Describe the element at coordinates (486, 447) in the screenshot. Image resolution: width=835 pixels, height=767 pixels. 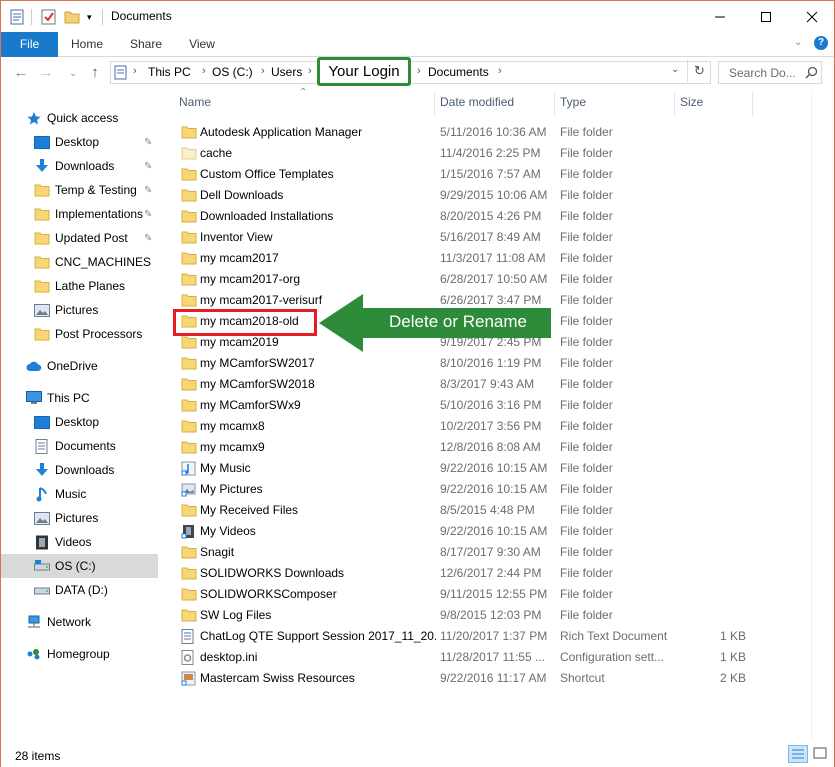
I see `table-row: my mcamx9 12/8/2016 8:08 AM File folder` at that location.